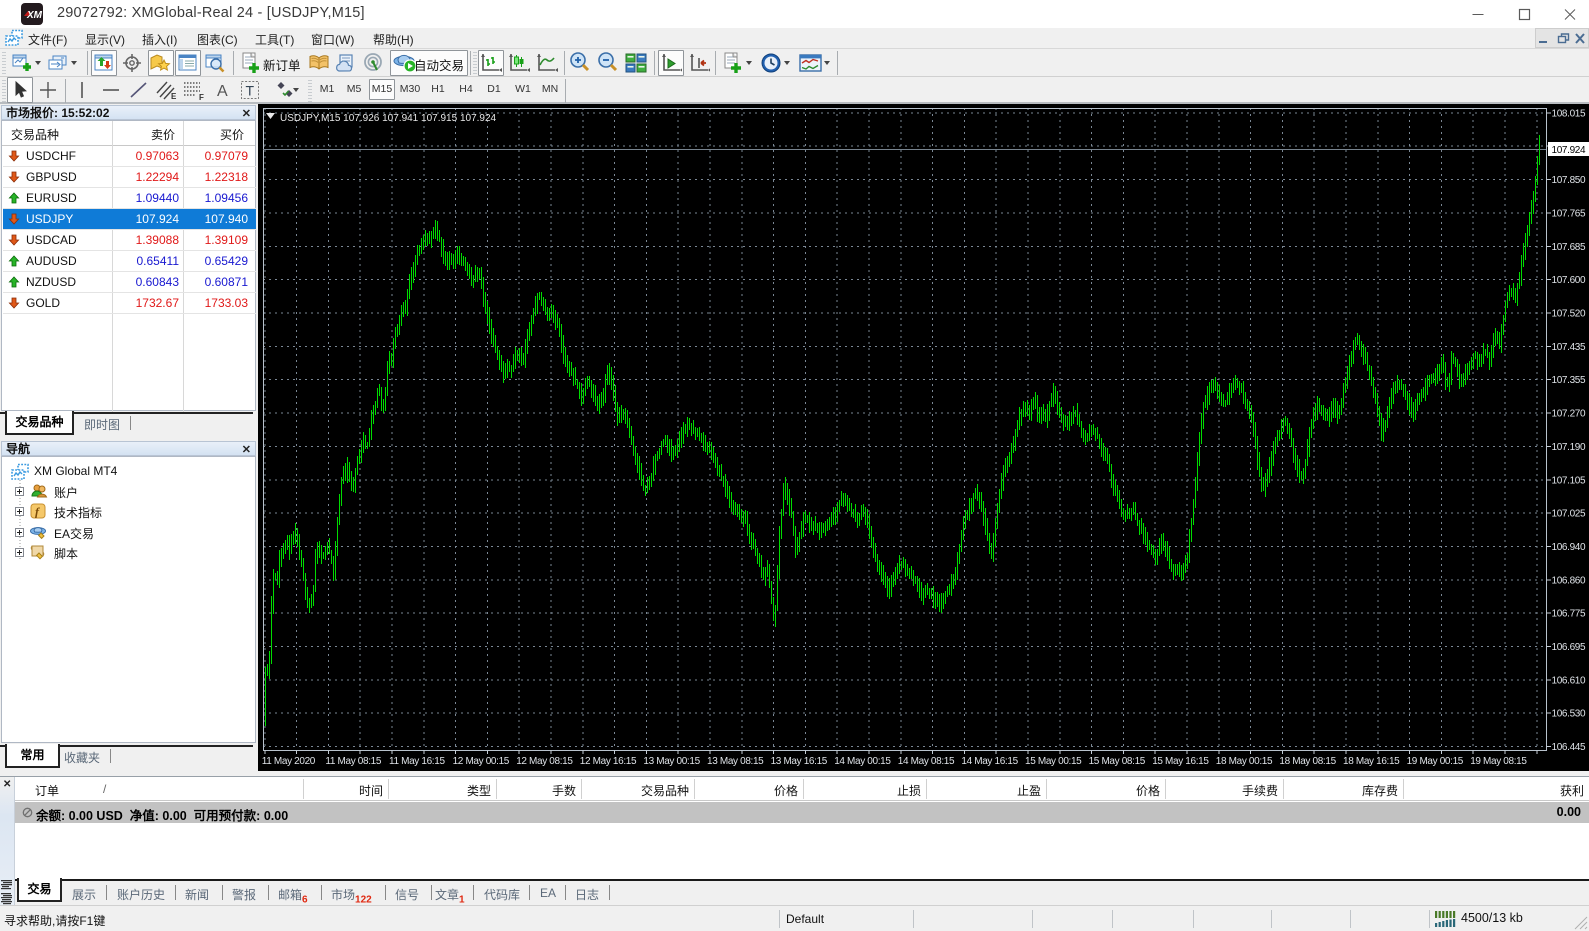 This screenshot has height=931, width=1589. What do you see at coordinates (1569, 414) in the screenshot?
I see `svg-text: 107.270` at bounding box center [1569, 414].